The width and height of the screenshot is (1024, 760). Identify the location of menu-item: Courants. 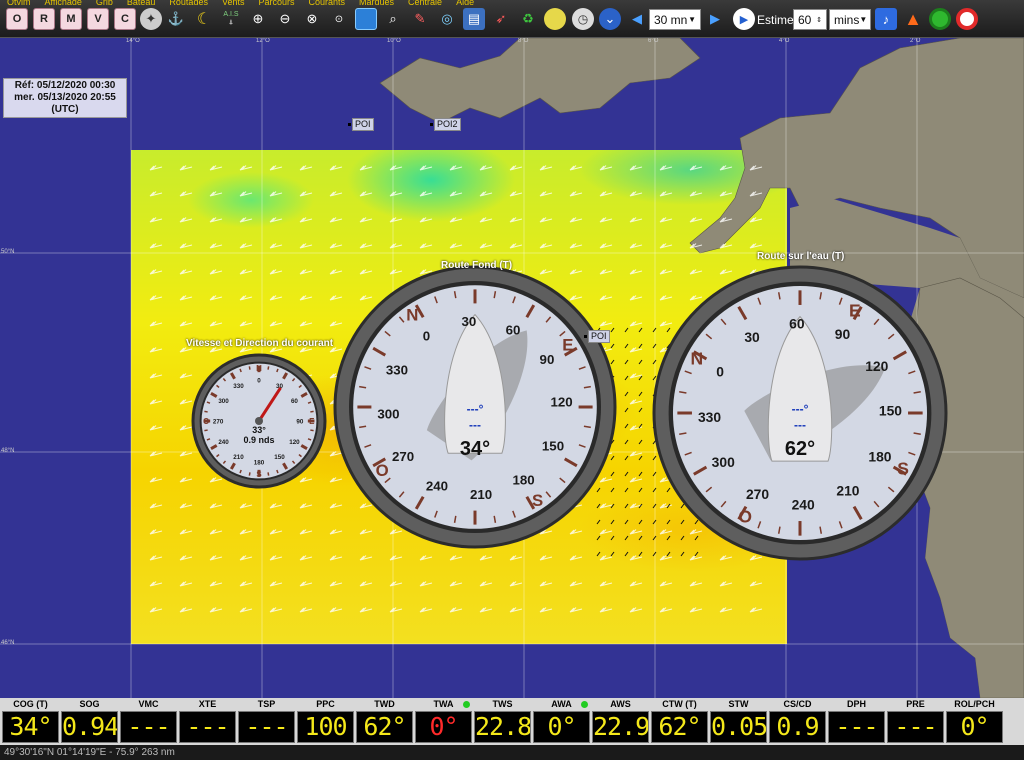
(327, 2).